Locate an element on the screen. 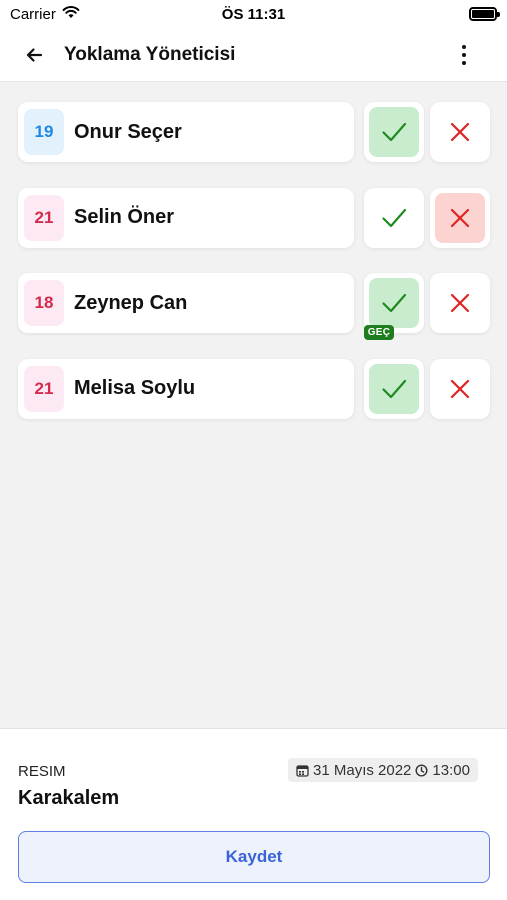 The width and height of the screenshot is (507, 900). status-bar: Carrier ÖS 11:31 is located at coordinates (253, 14).